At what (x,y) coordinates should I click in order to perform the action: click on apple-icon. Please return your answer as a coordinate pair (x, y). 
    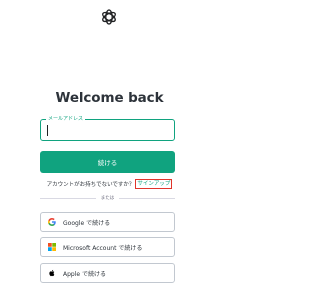
    Looking at the image, I should click on (52, 273).